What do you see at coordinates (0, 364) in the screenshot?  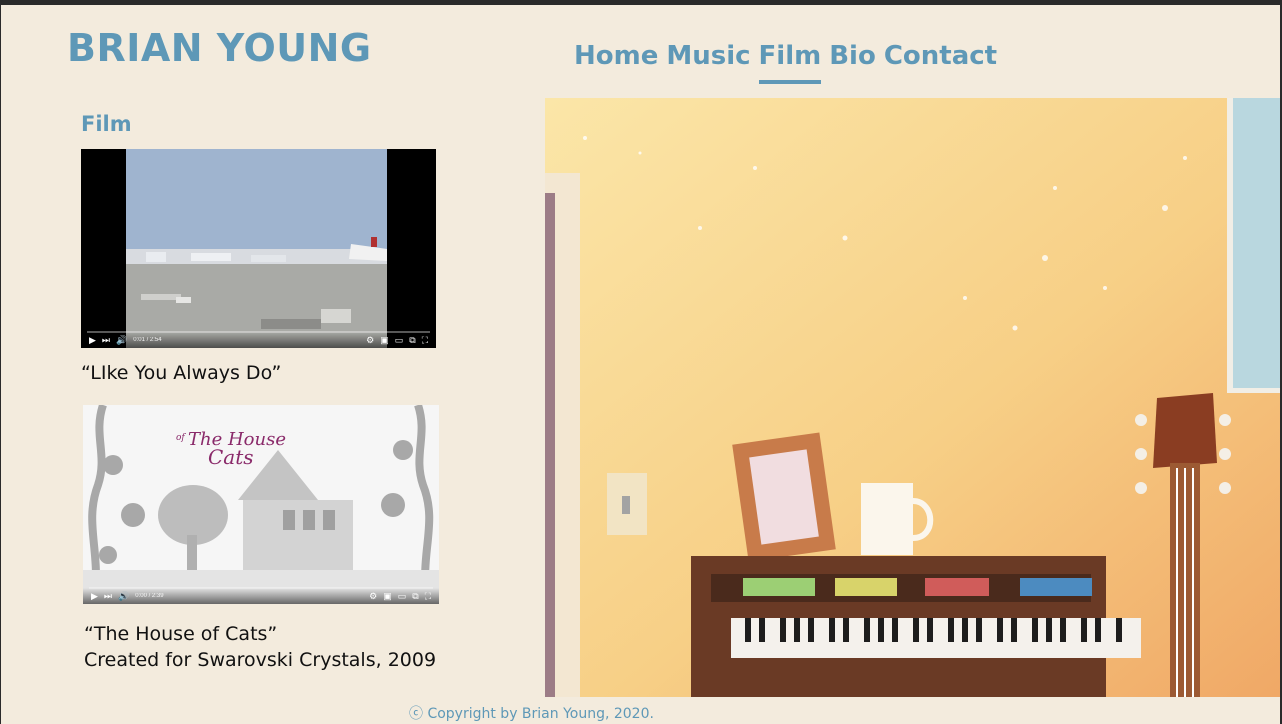 I see `window-left-edge` at bounding box center [0, 364].